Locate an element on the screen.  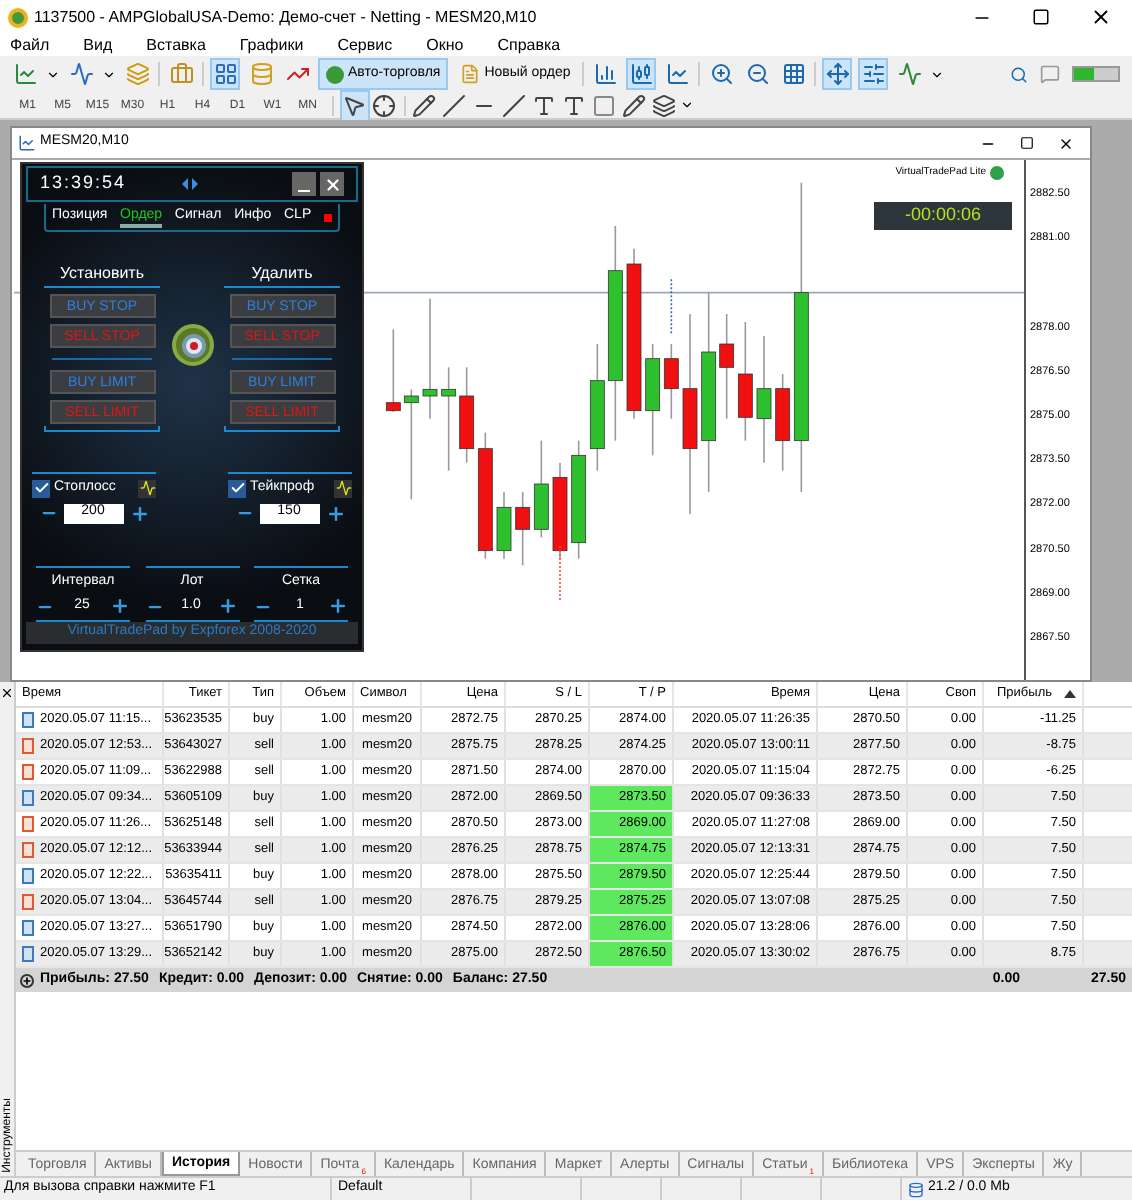
menu-item: Сервис is located at coordinates (365, 45).